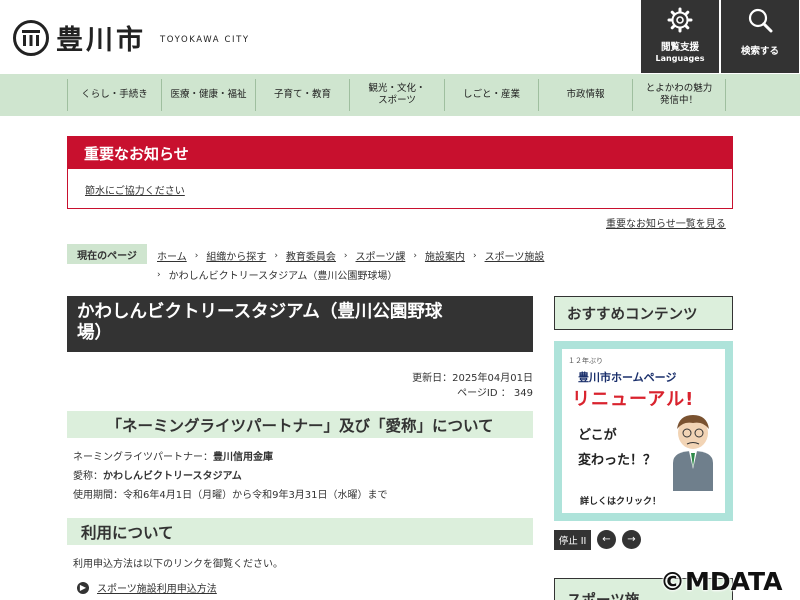 This screenshot has width=800, height=600. Describe the element at coordinates (173, 457) in the screenshot. I see `naming-partner: ネーミングライツパートナー：豊川信用金庫` at that location.